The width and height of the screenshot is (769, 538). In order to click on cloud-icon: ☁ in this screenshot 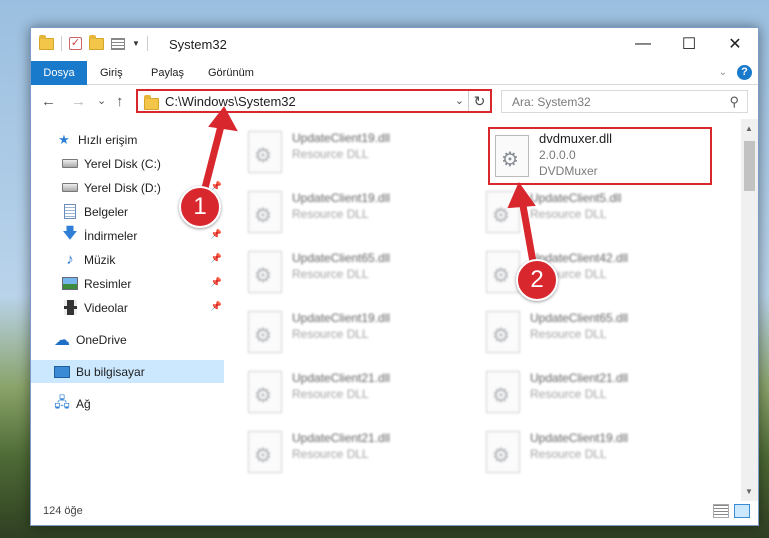, I will do `click(62, 340)`.